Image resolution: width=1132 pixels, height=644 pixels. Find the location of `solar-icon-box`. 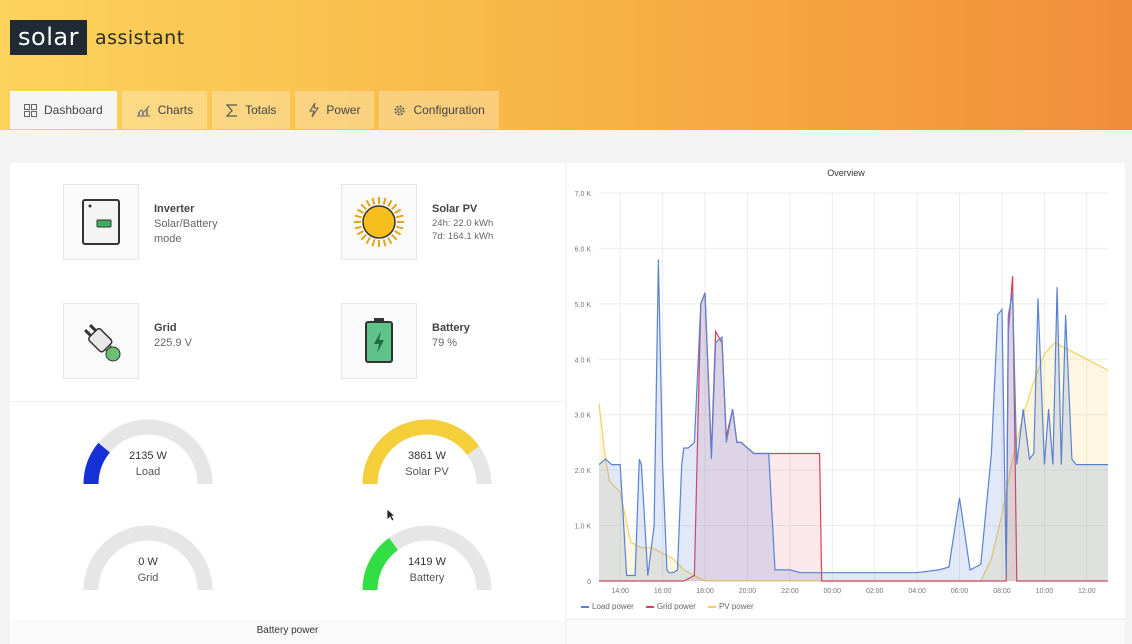

solar-icon-box is located at coordinates (379, 222).